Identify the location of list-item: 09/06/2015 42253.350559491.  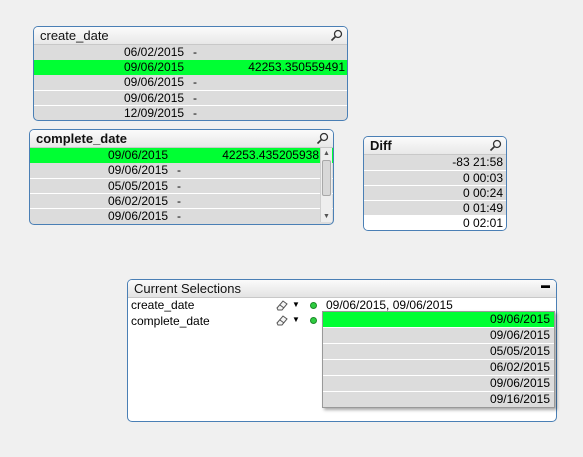
(190, 67).